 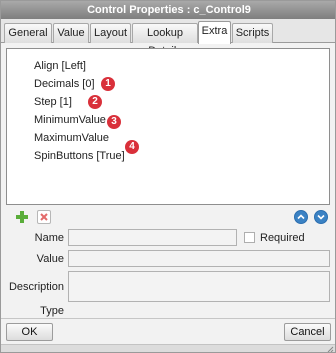 What do you see at coordinates (307, 332) in the screenshot?
I see `cancel-button: Cancel` at bounding box center [307, 332].